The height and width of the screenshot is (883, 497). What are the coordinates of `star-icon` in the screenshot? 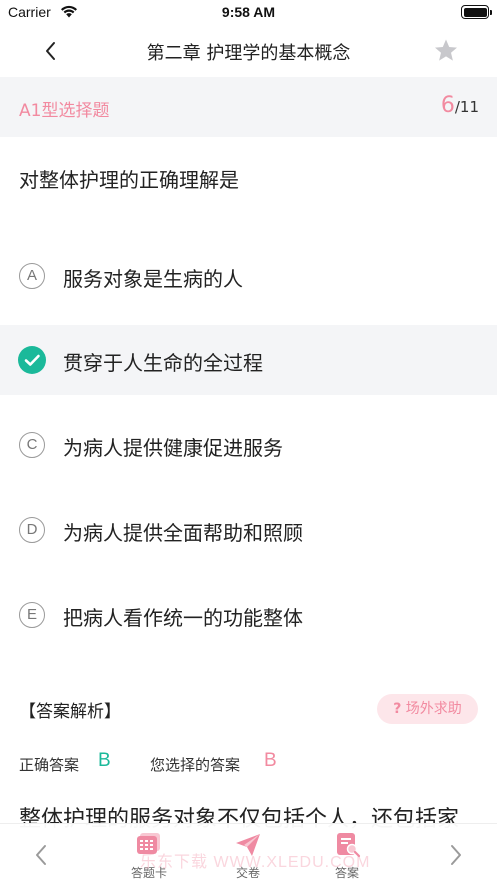 It's located at (446, 50).